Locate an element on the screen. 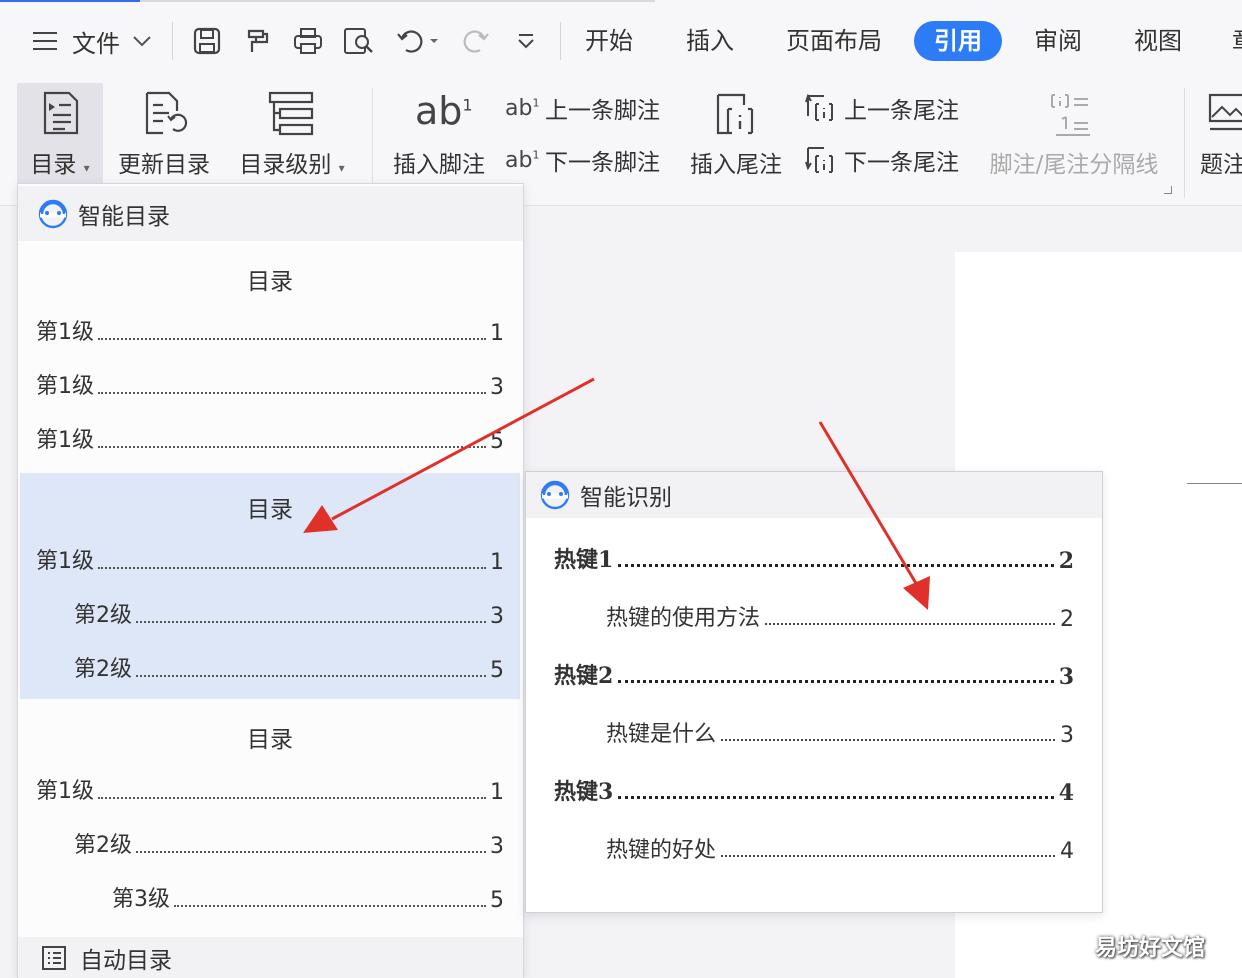  next-footnote-icon: ab1 is located at coordinates (522, 160).